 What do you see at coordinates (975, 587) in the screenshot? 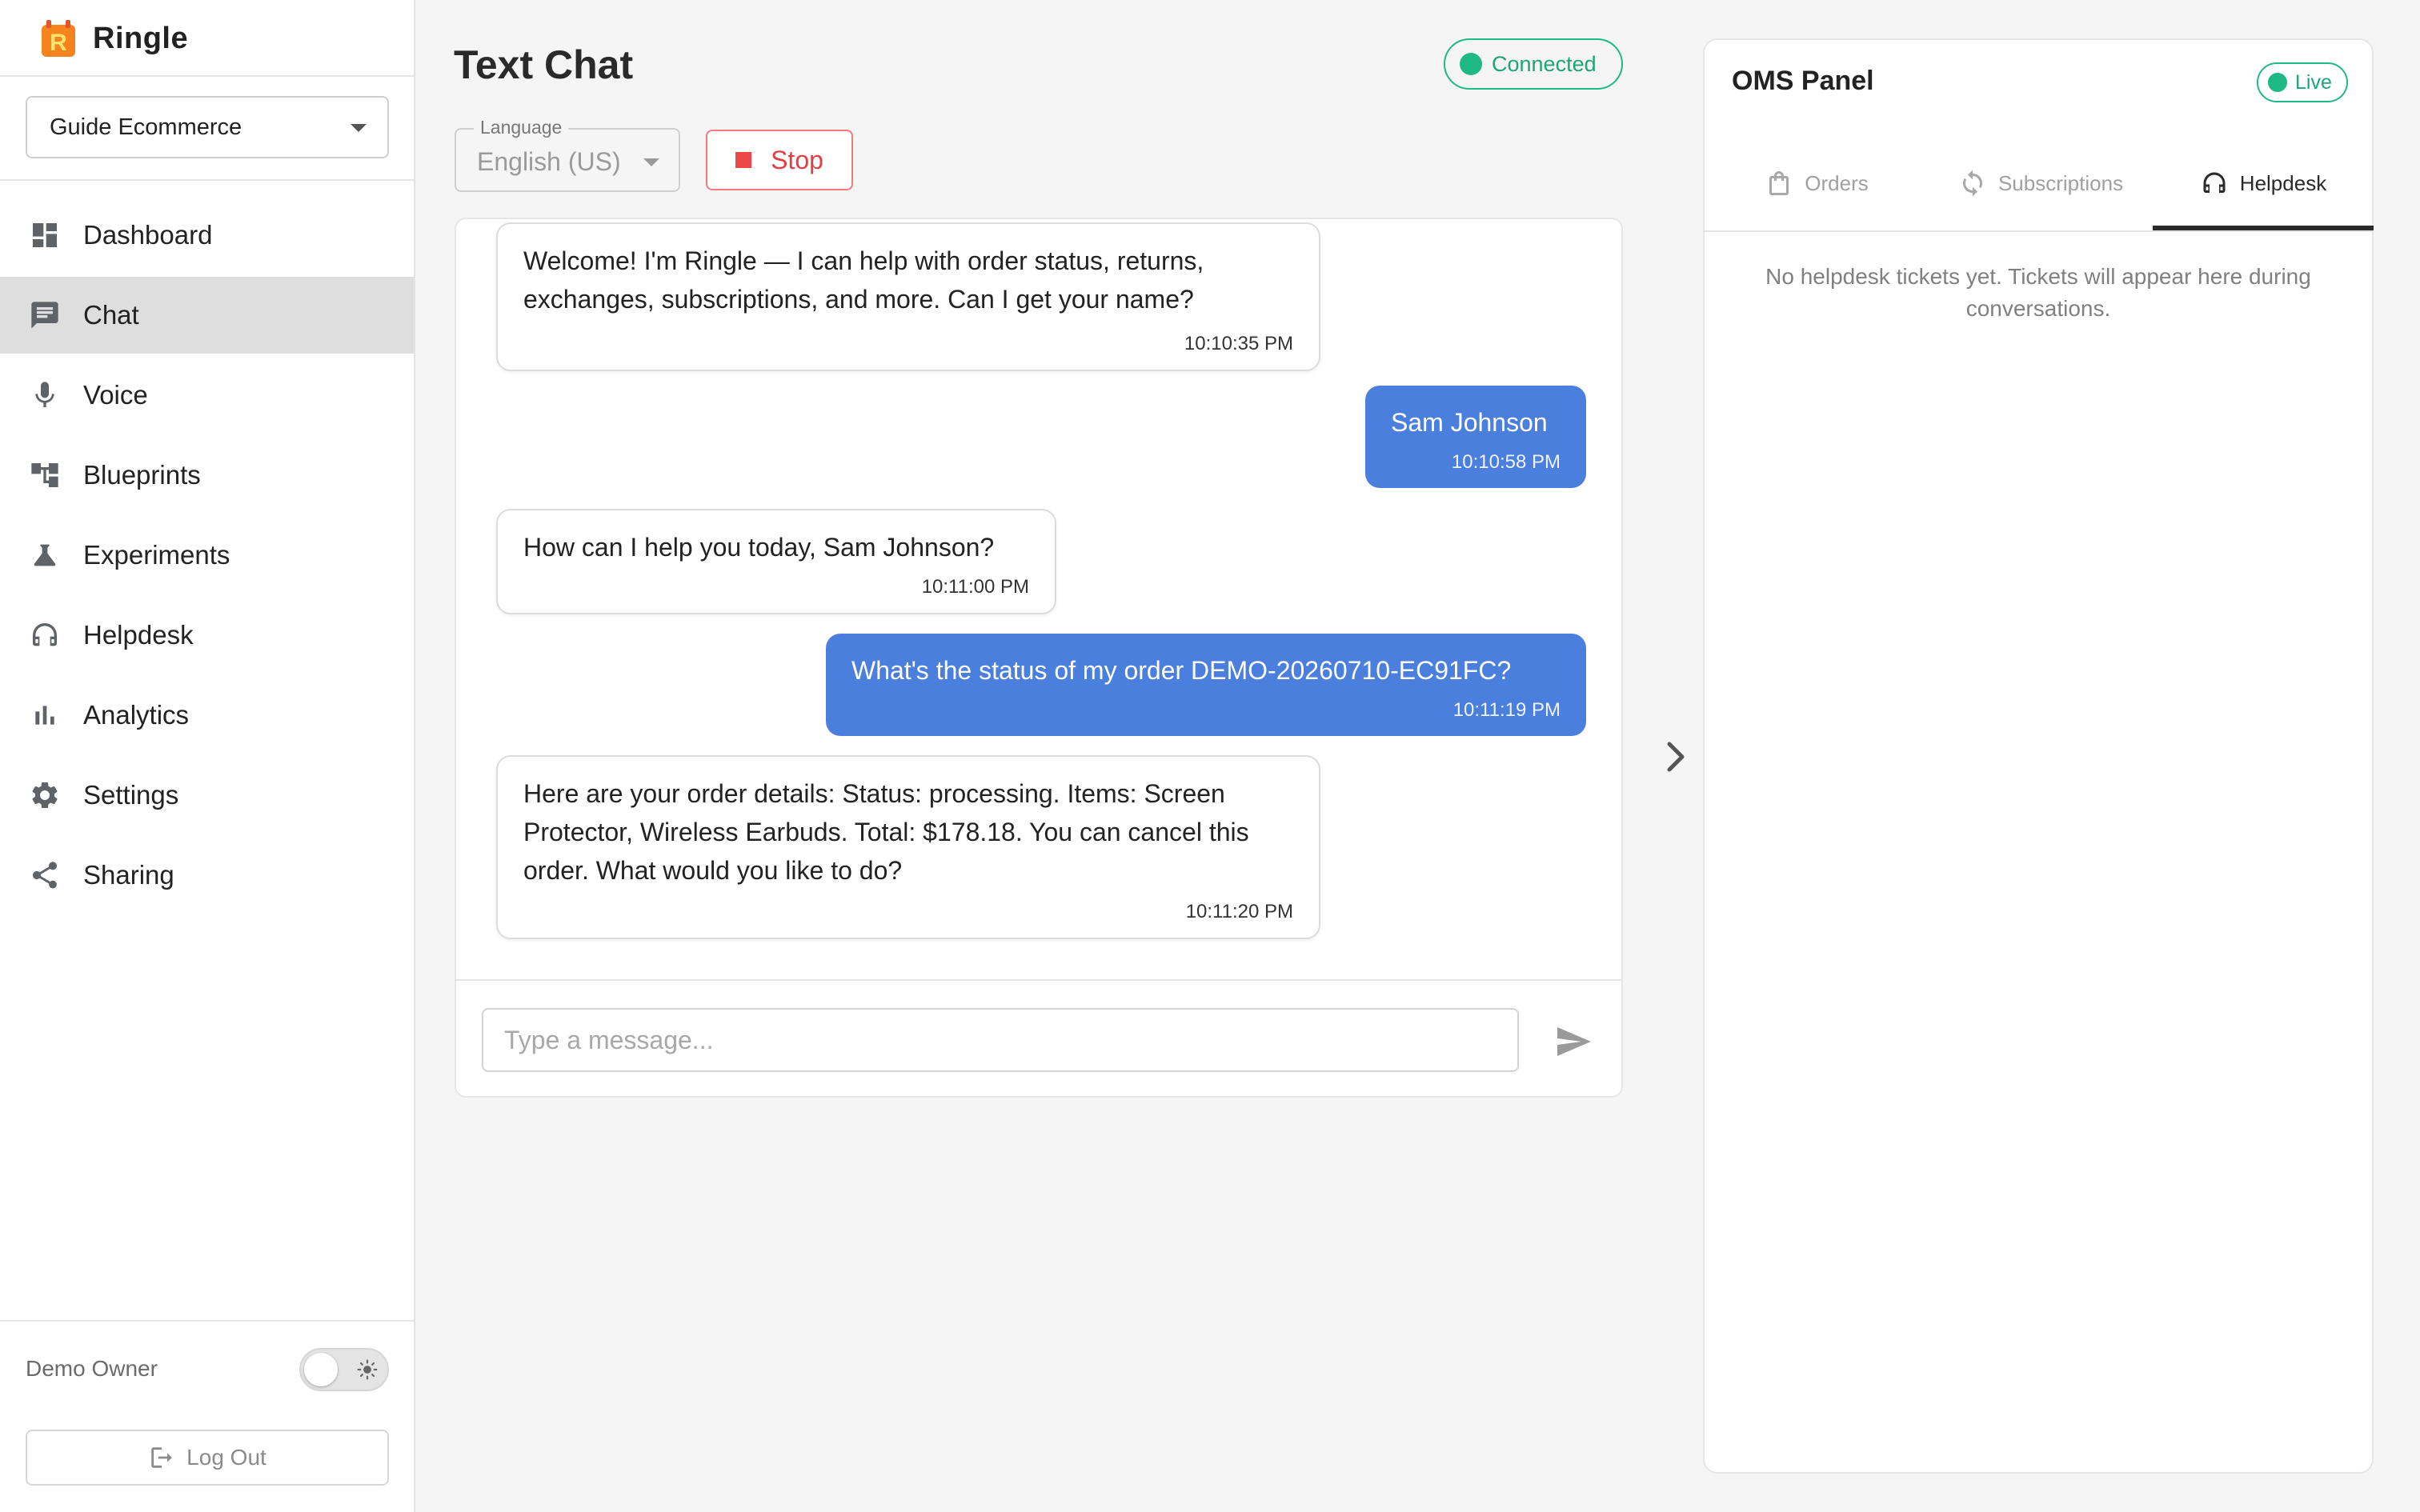
I see `message-timestamp: 10:11:00 PM` at bounding box center [975, 587].